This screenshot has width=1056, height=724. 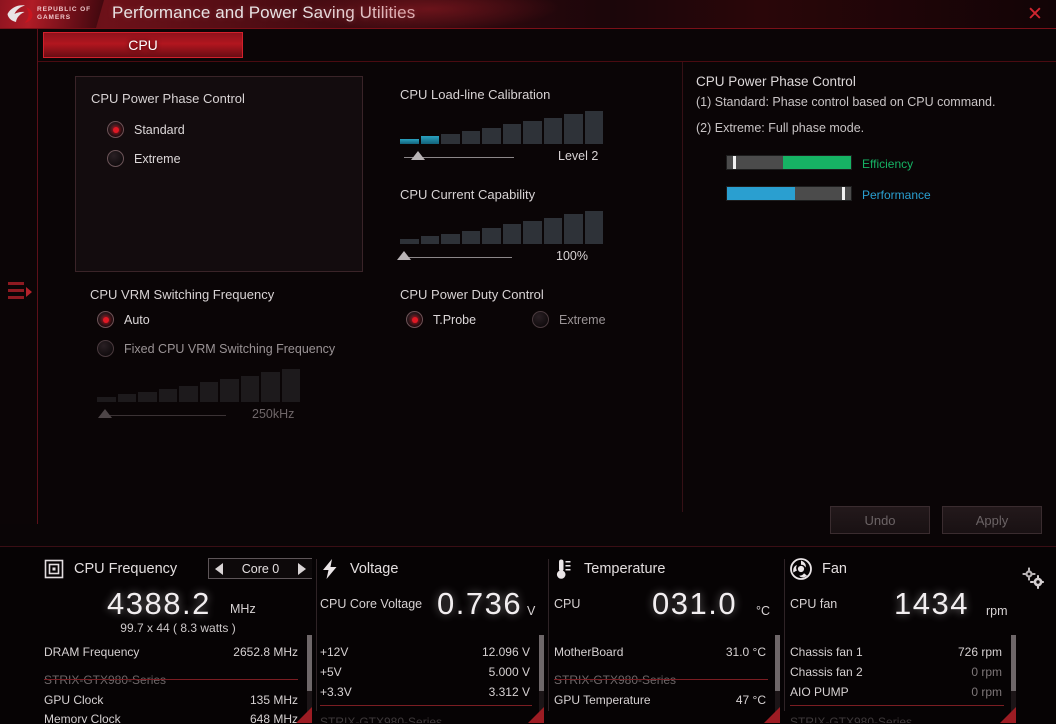 I want to click on fan-header: Fan, so click(x=903, y=569).